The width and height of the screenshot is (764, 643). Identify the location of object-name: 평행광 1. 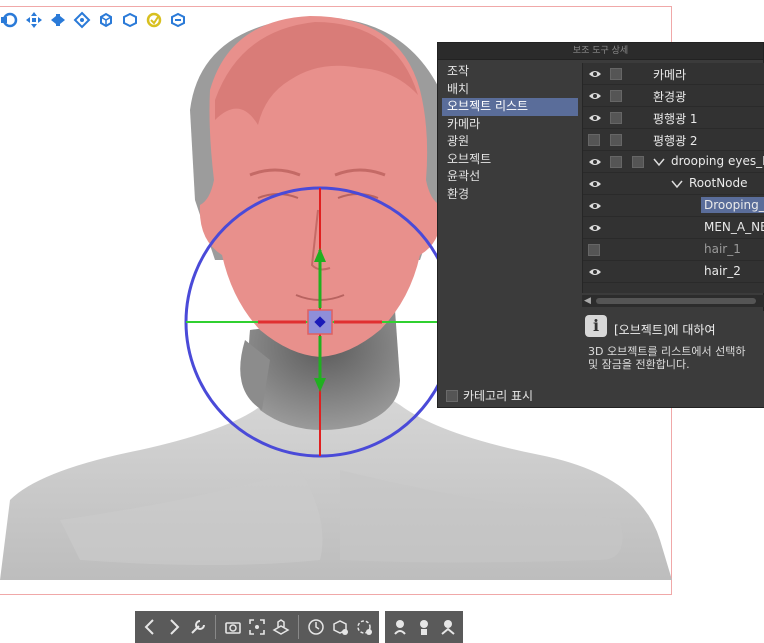
(675, 119).